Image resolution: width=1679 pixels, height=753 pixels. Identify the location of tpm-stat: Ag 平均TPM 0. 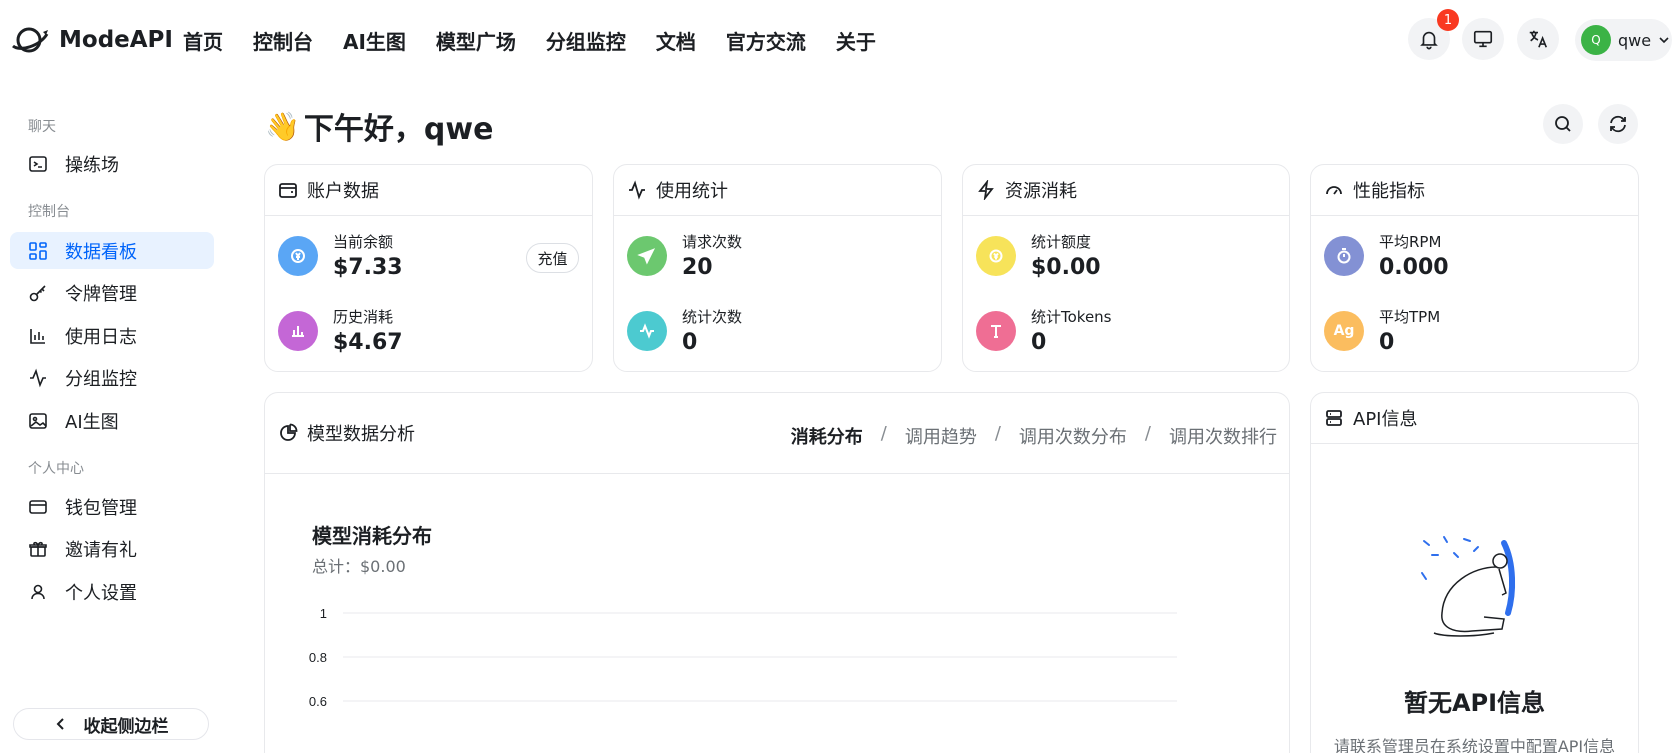
(1382, 330).